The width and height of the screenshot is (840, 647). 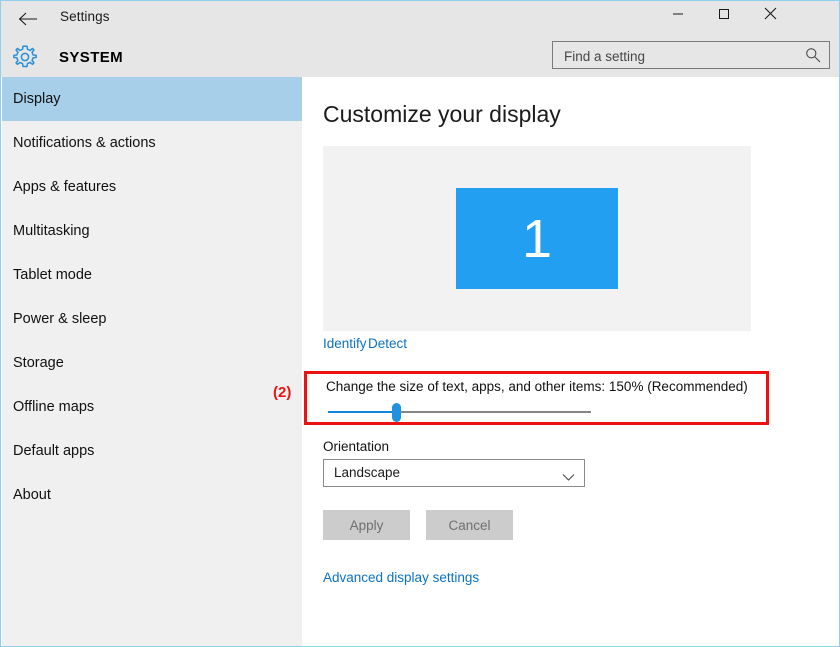 I want to click on slider-thumb, so click(x=396, y=412).